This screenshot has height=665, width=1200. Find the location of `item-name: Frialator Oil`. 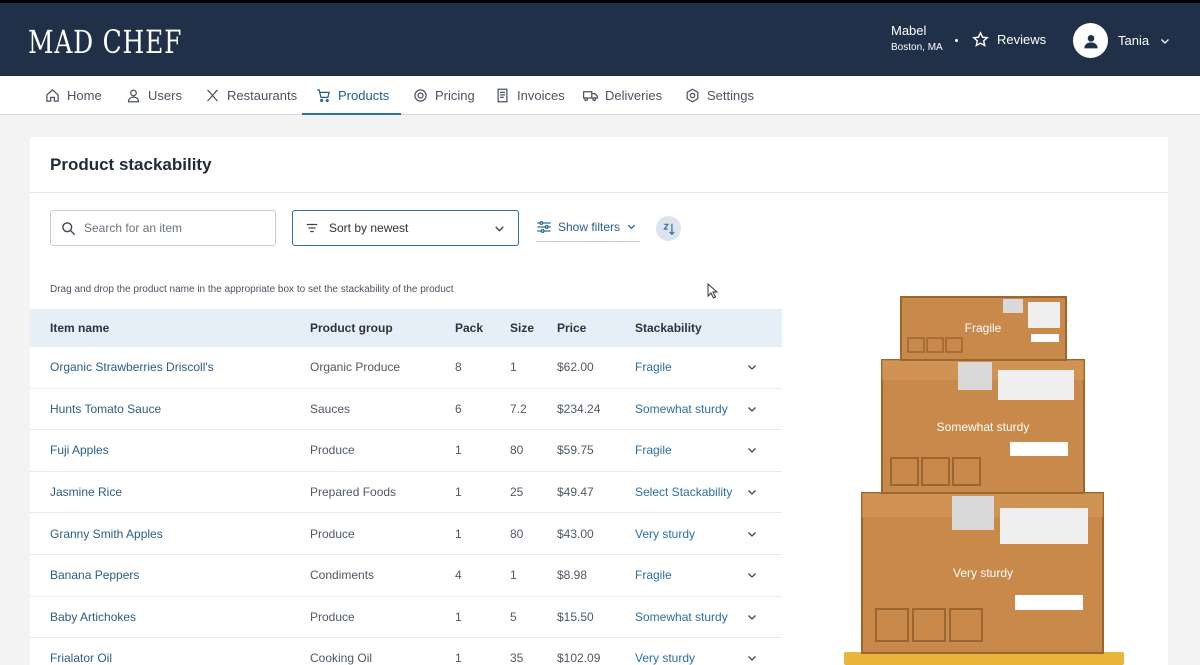

item-name: Frialator Oil is located at coordinates (81, 651).